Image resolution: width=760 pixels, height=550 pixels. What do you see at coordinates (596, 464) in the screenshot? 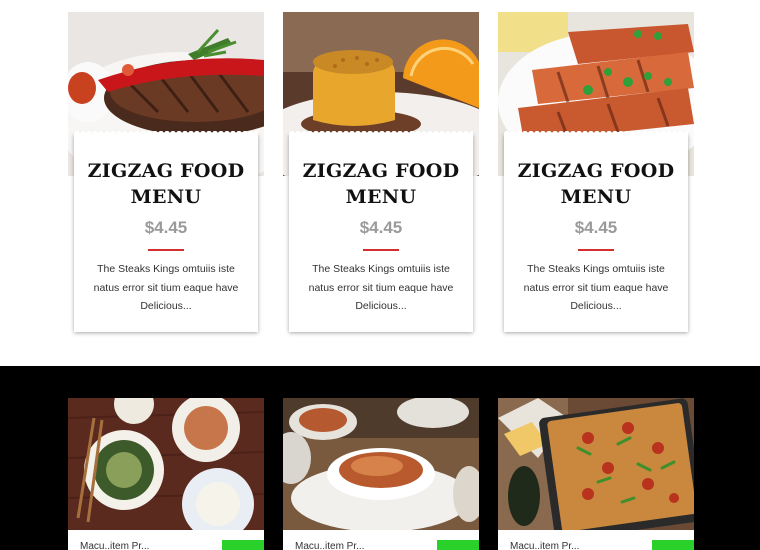
I see `pizza-image` at bounding box center [596, 464].